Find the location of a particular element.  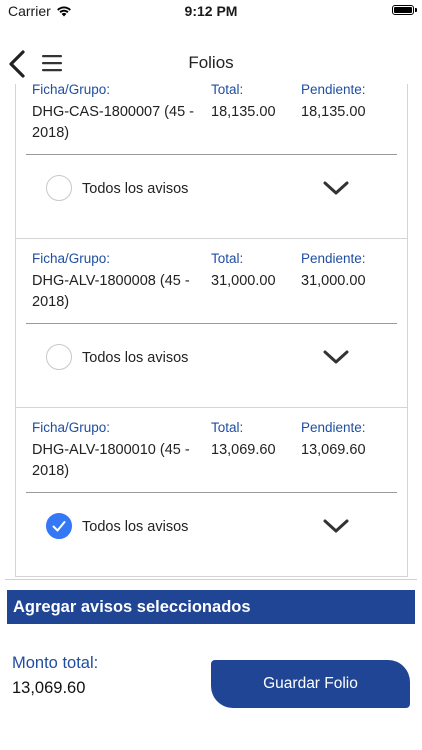

pendiente-value: 13,069.60 is located at coordinates (333, 450).